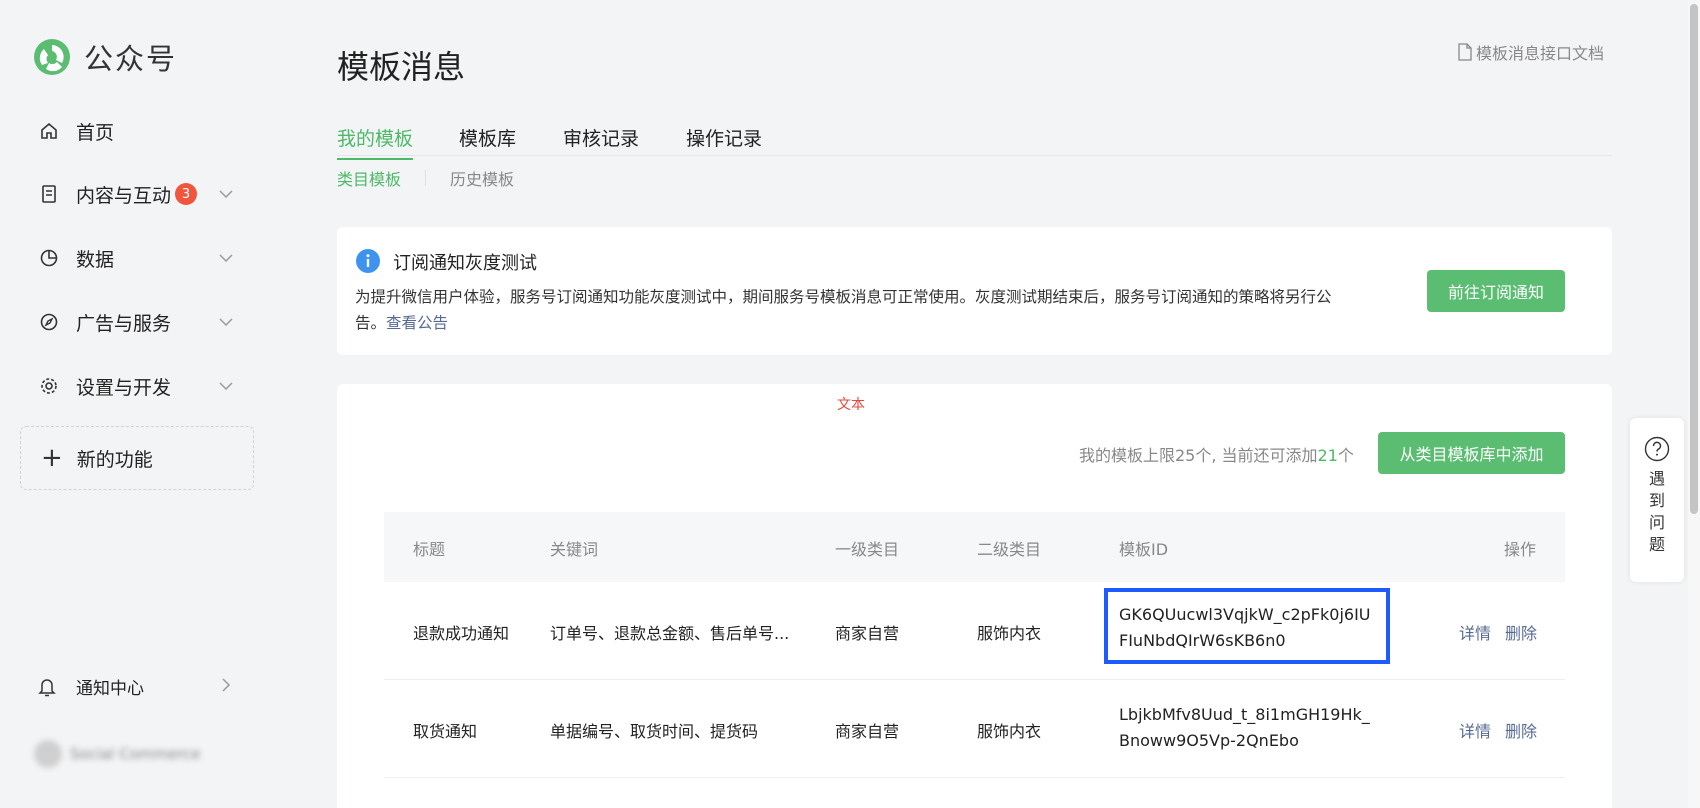  Describe the element at coordinates (49, 258) in the screenshot. I see `pie-chart-icon` at that location.